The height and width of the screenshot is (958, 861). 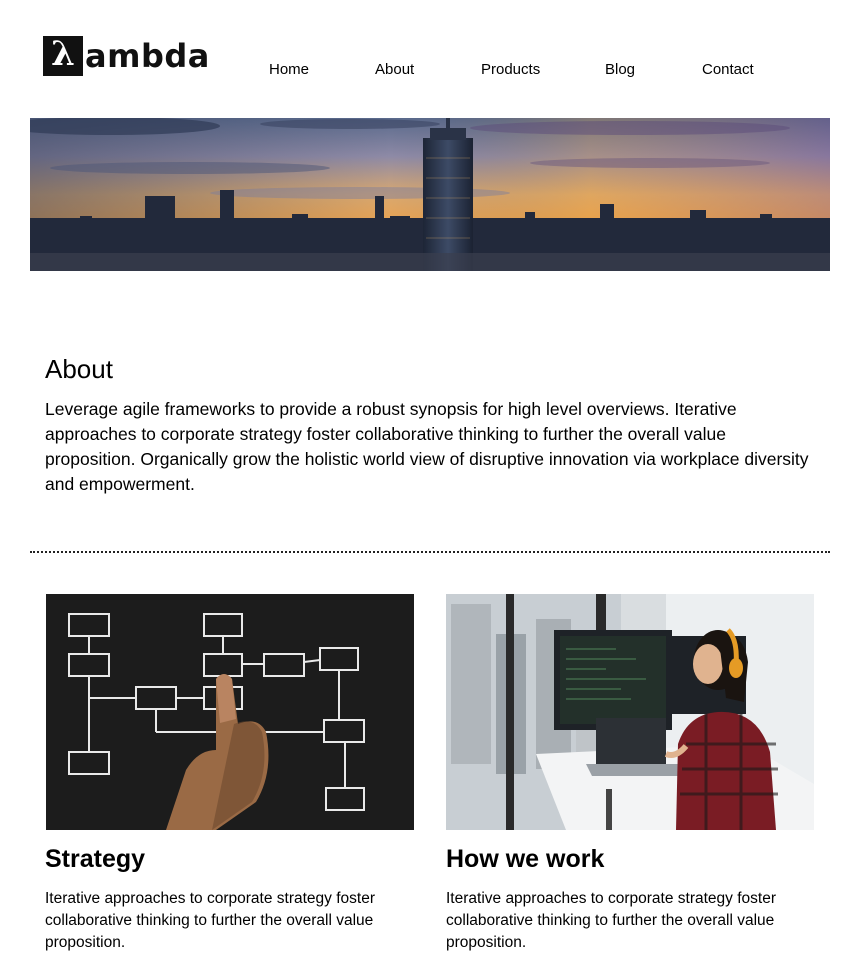 I want to click on strategy-image, so click(x=230, y=712).